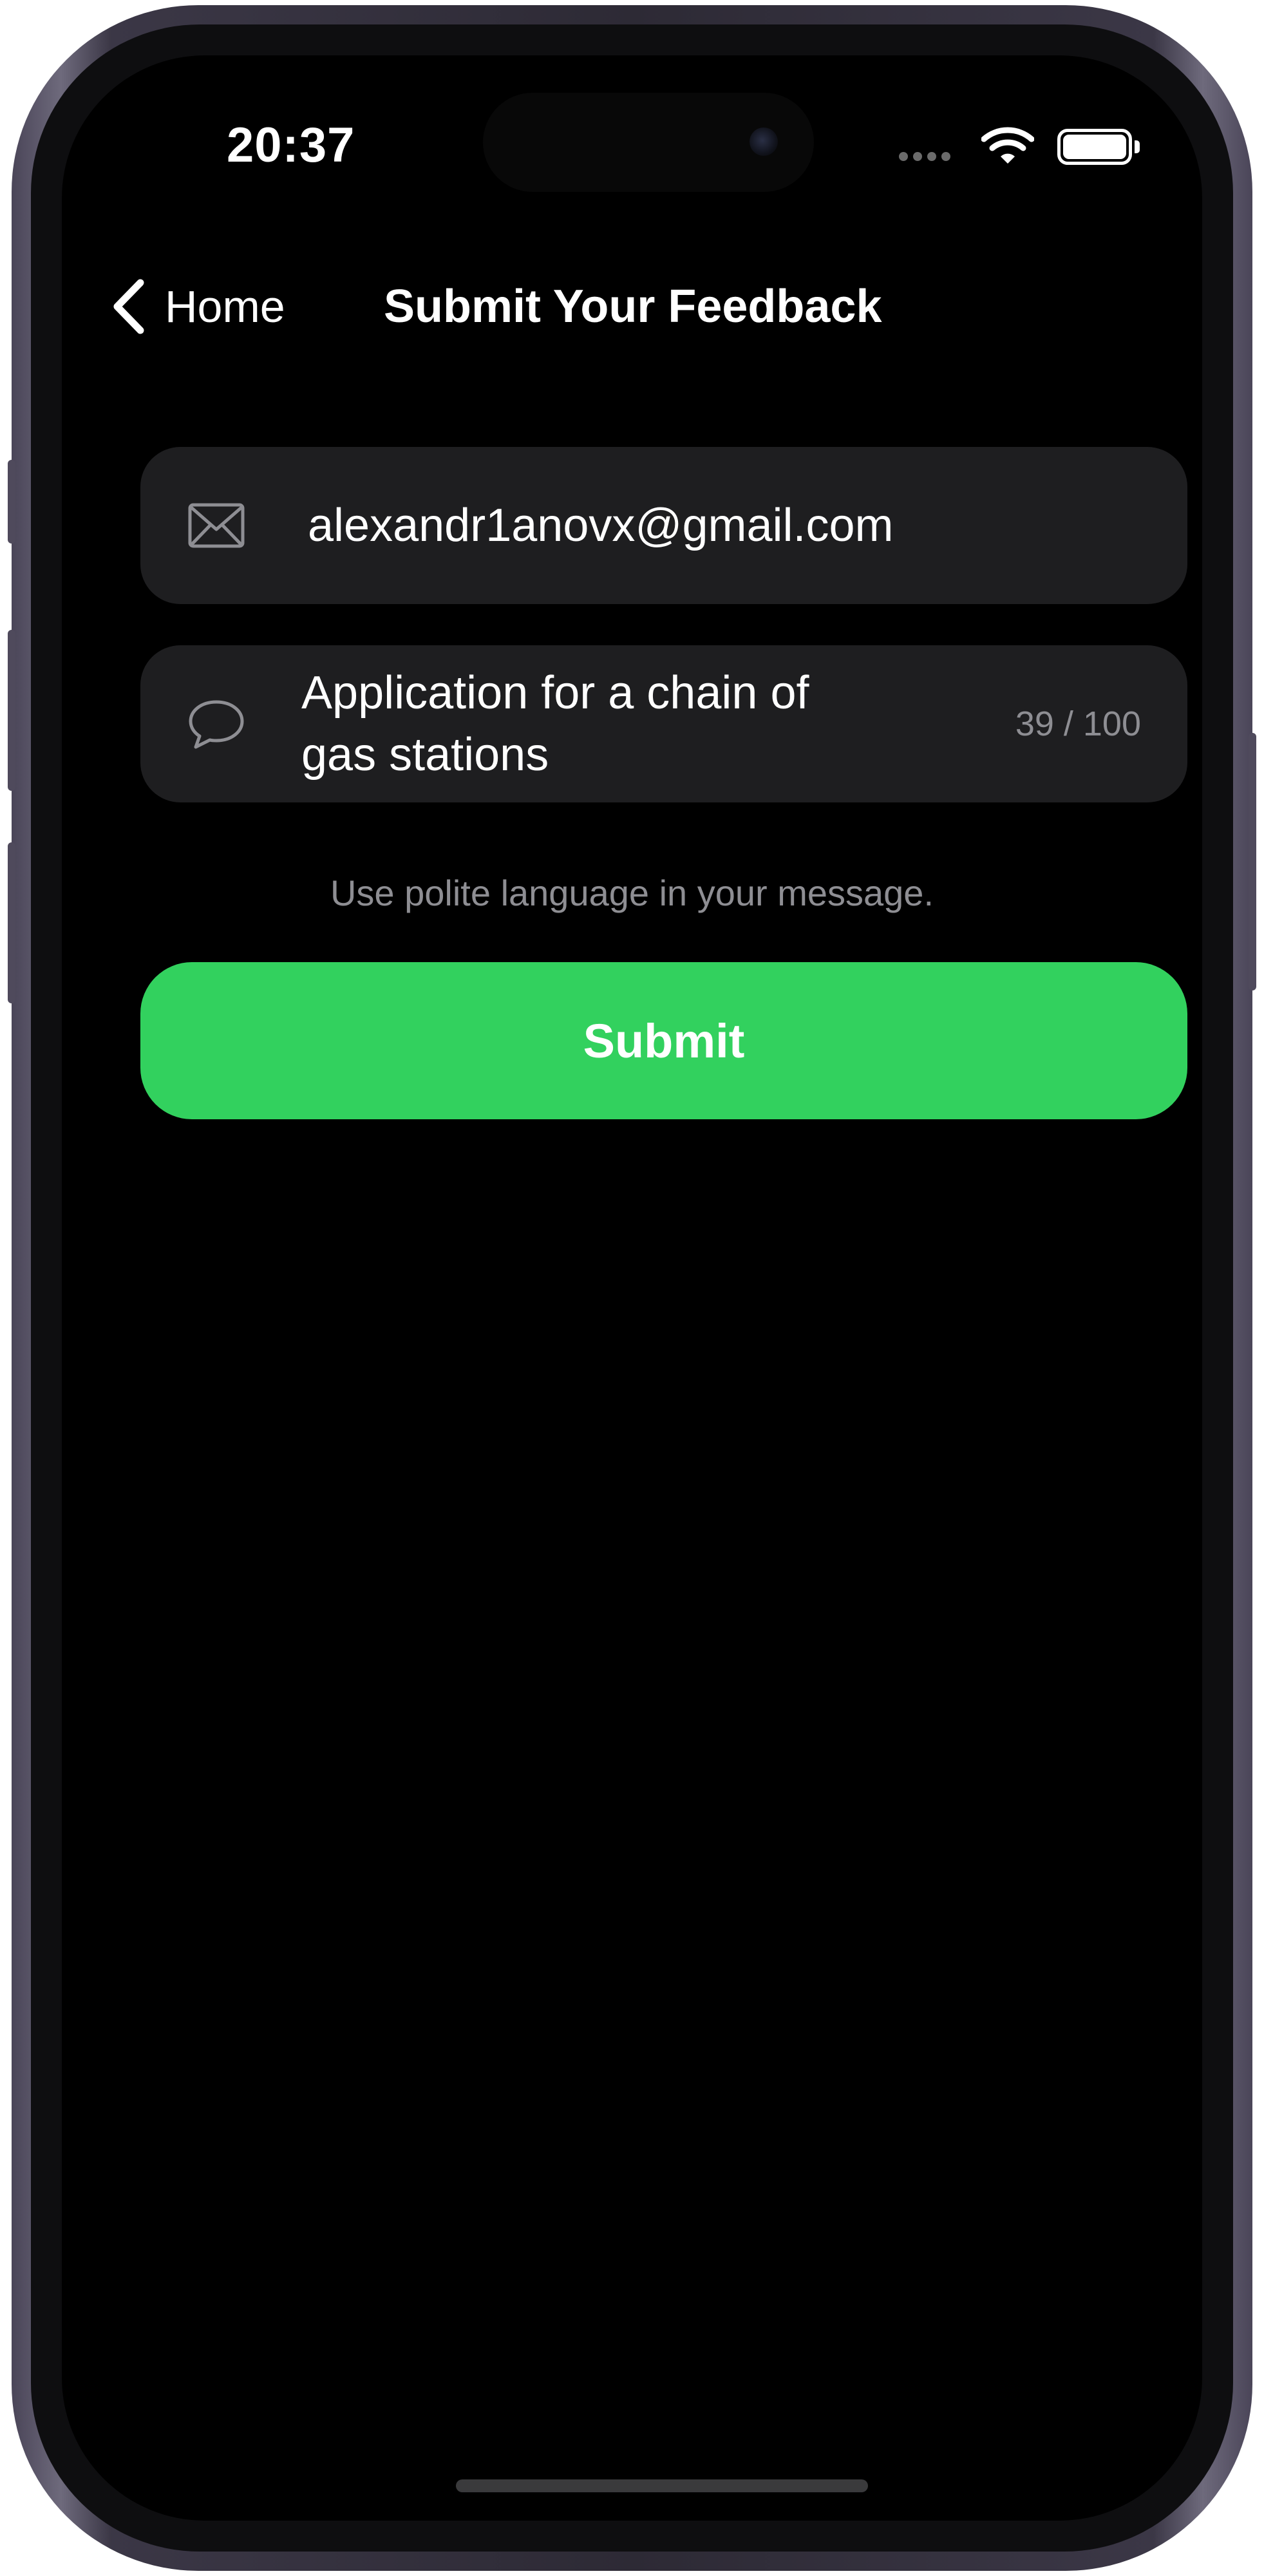  I want to click on message-value: Application for a chain of gas stations, so click(555, 724).